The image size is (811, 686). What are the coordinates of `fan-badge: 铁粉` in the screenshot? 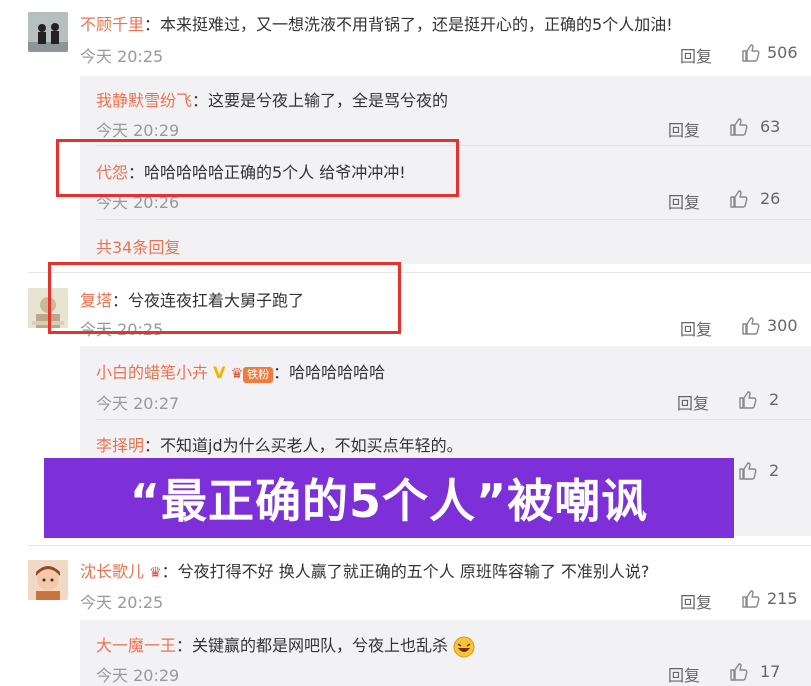 It's located at (258, 375).